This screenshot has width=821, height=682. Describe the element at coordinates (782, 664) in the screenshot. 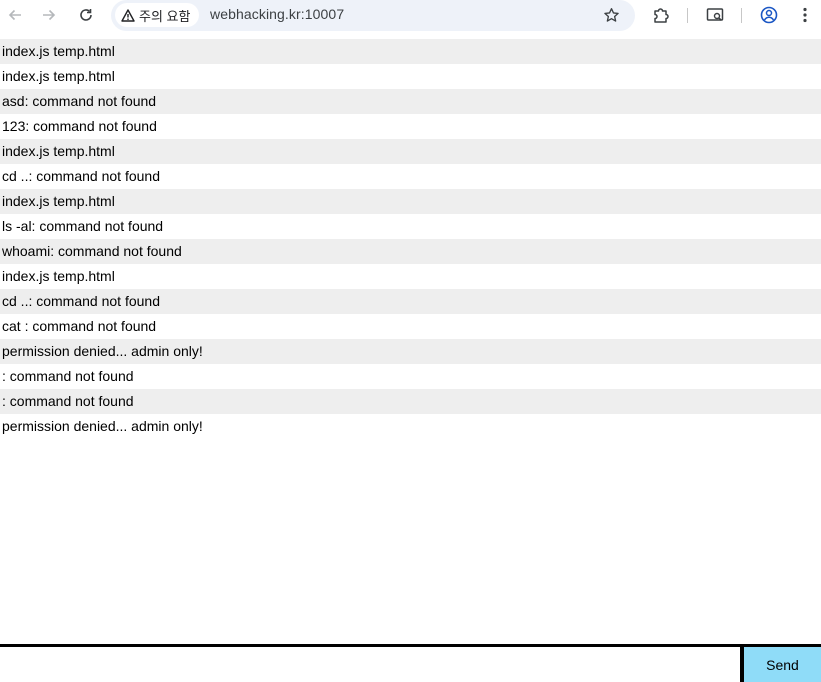

I see `send-button: Send` at that location.